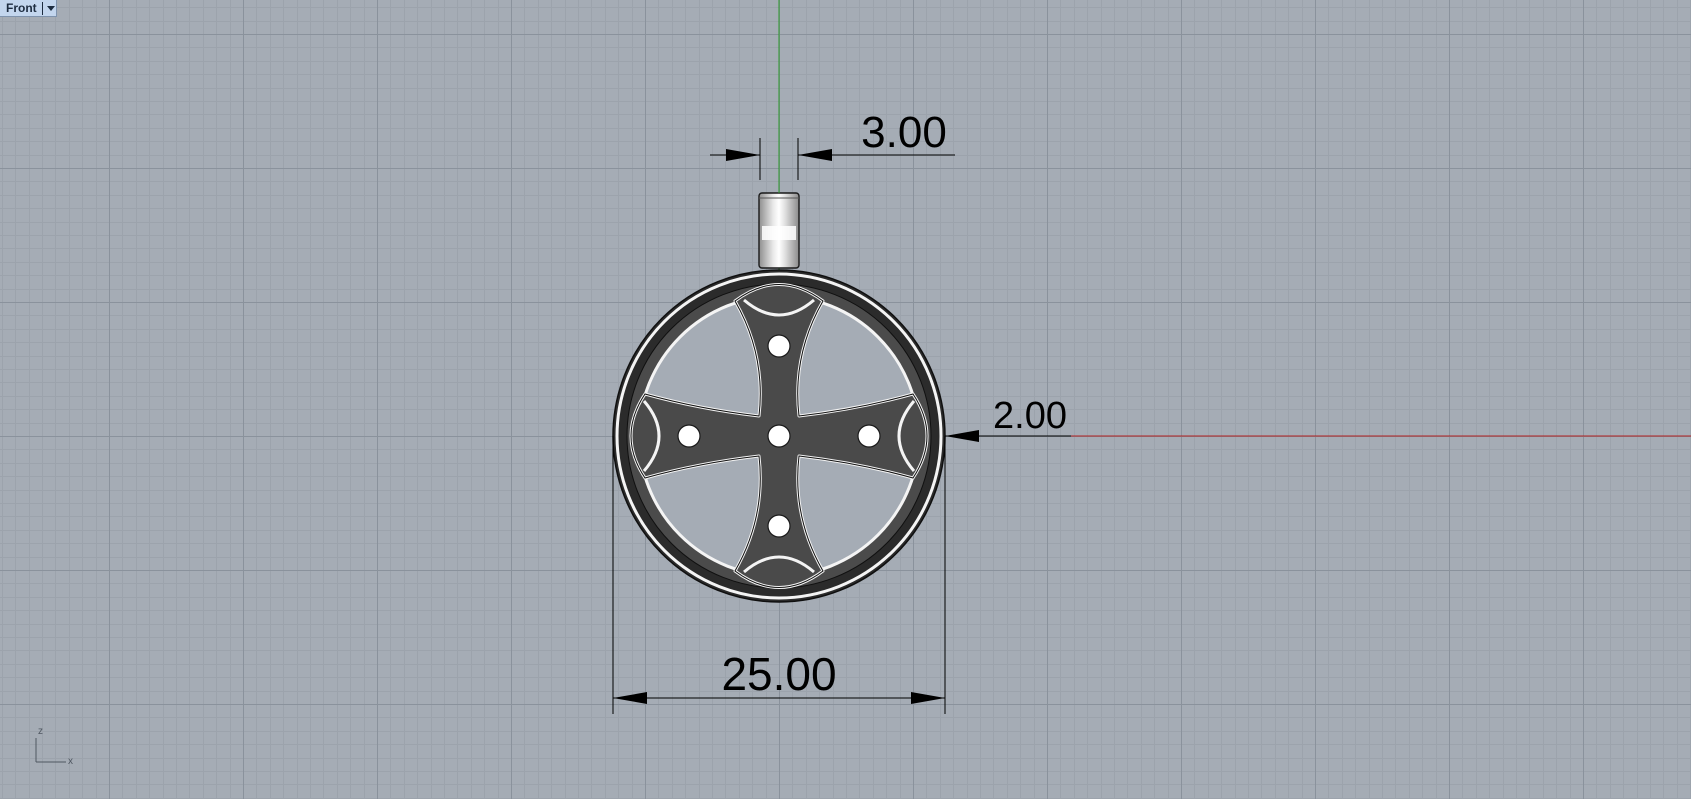 Image resolution: width=1691 pixels, height=799 pixels. What do you see at coordinates (778, 674) in the screenshot?
I see `dimension-diameter-text: 25.00` at bounding box center [778, 674].